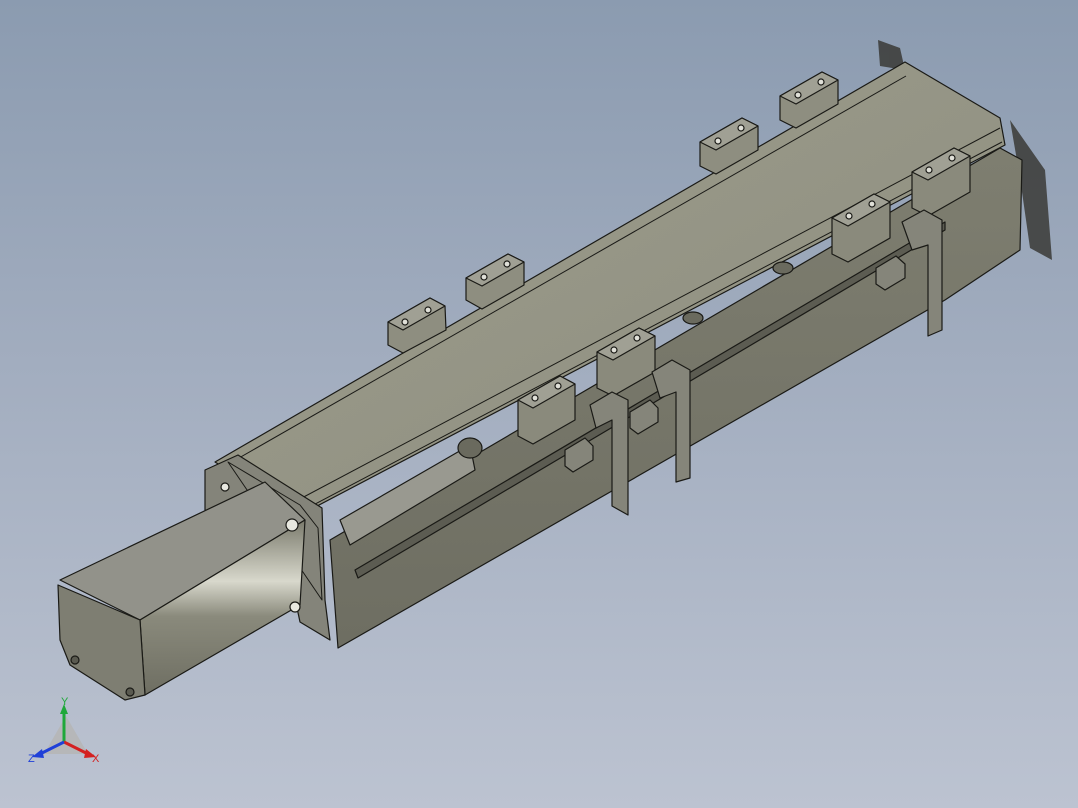  What do you see at coordinates (96, 759) in the screenshot?
I see `x-axis-label: X` at bounding box center [96, 759].